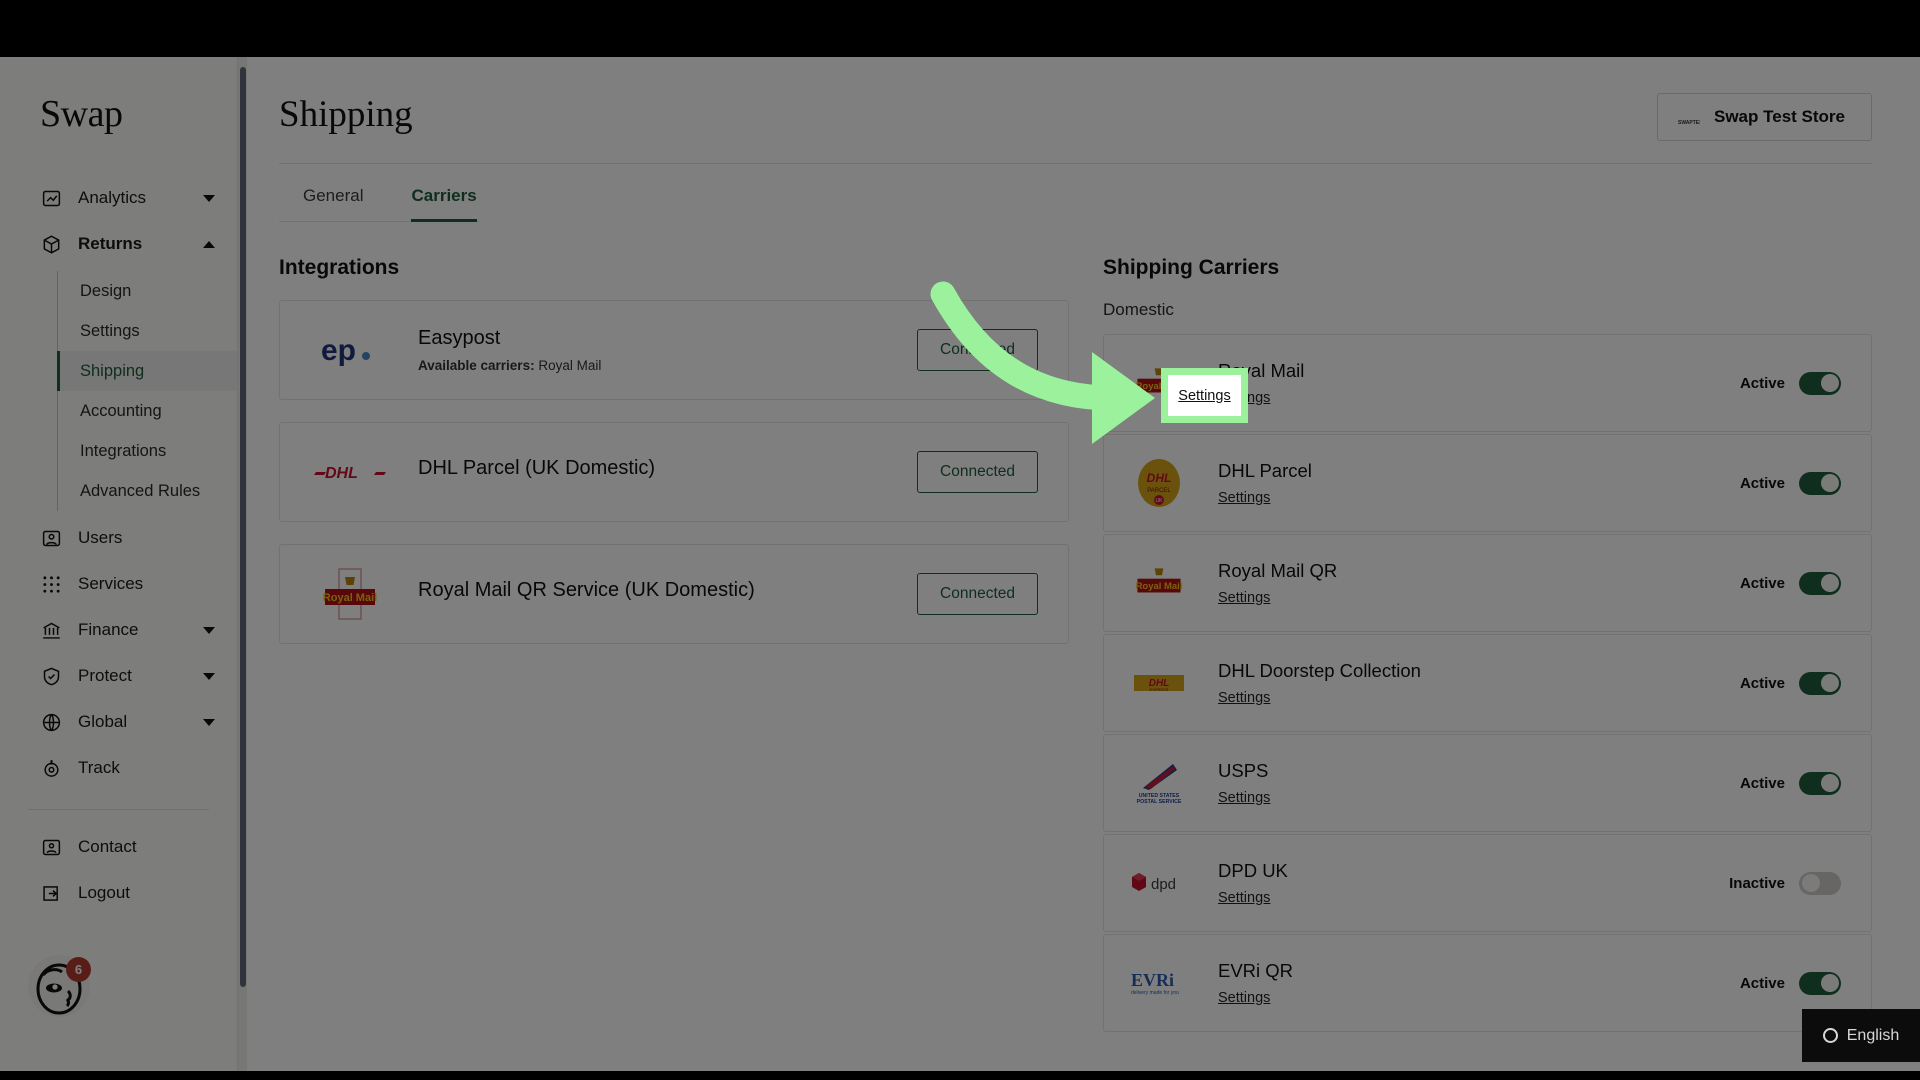  I want to click on integration-name: Easypost, so click(459, 338).